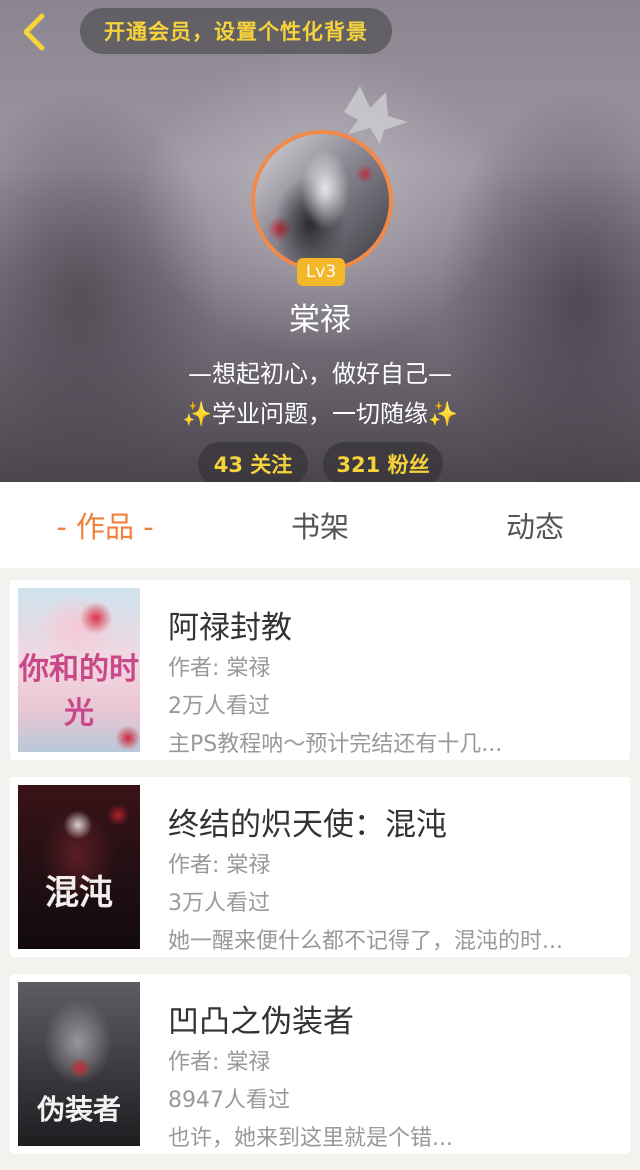 Image resolution: width=640 pixels, height=1170 pixels. Describe the element at coordinates (219, 706) in the screenshot. I see `book-views: 2万人看过` at that location.